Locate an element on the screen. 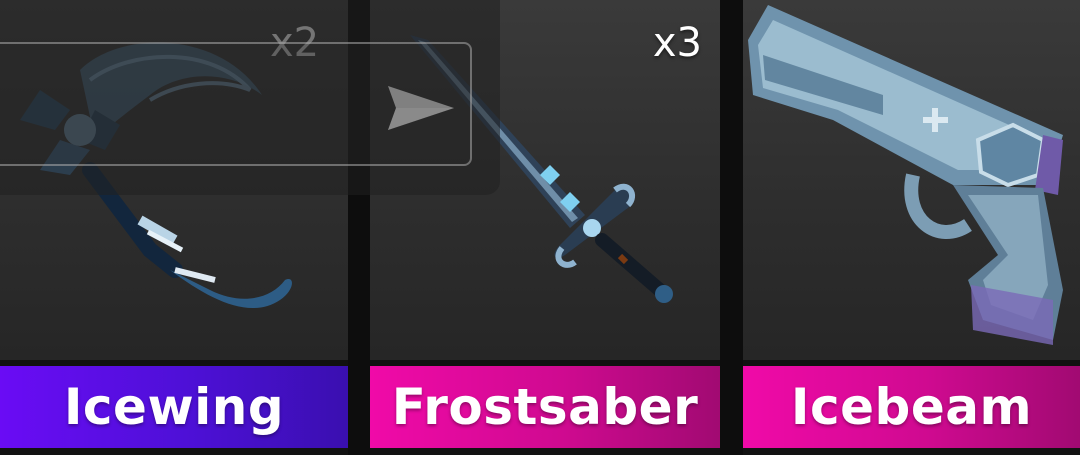 The height and width of the screenshot is (455, 1080). item-name-label: Frostsaber is located at coordinates (545, 407).